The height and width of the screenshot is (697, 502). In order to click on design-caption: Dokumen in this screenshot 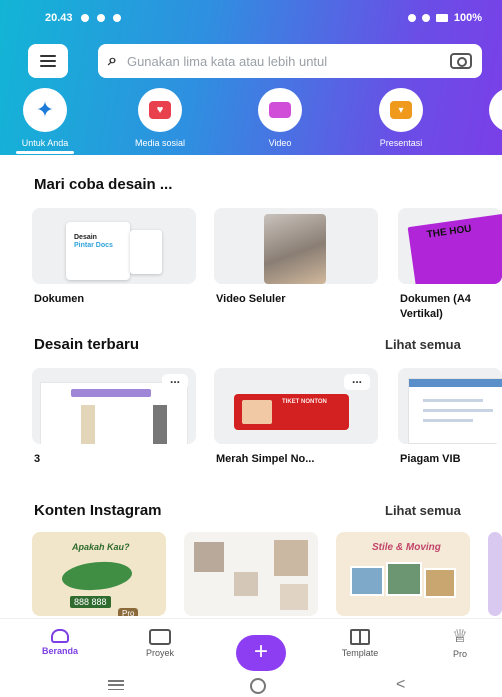, I will do `click(59, 299)`.